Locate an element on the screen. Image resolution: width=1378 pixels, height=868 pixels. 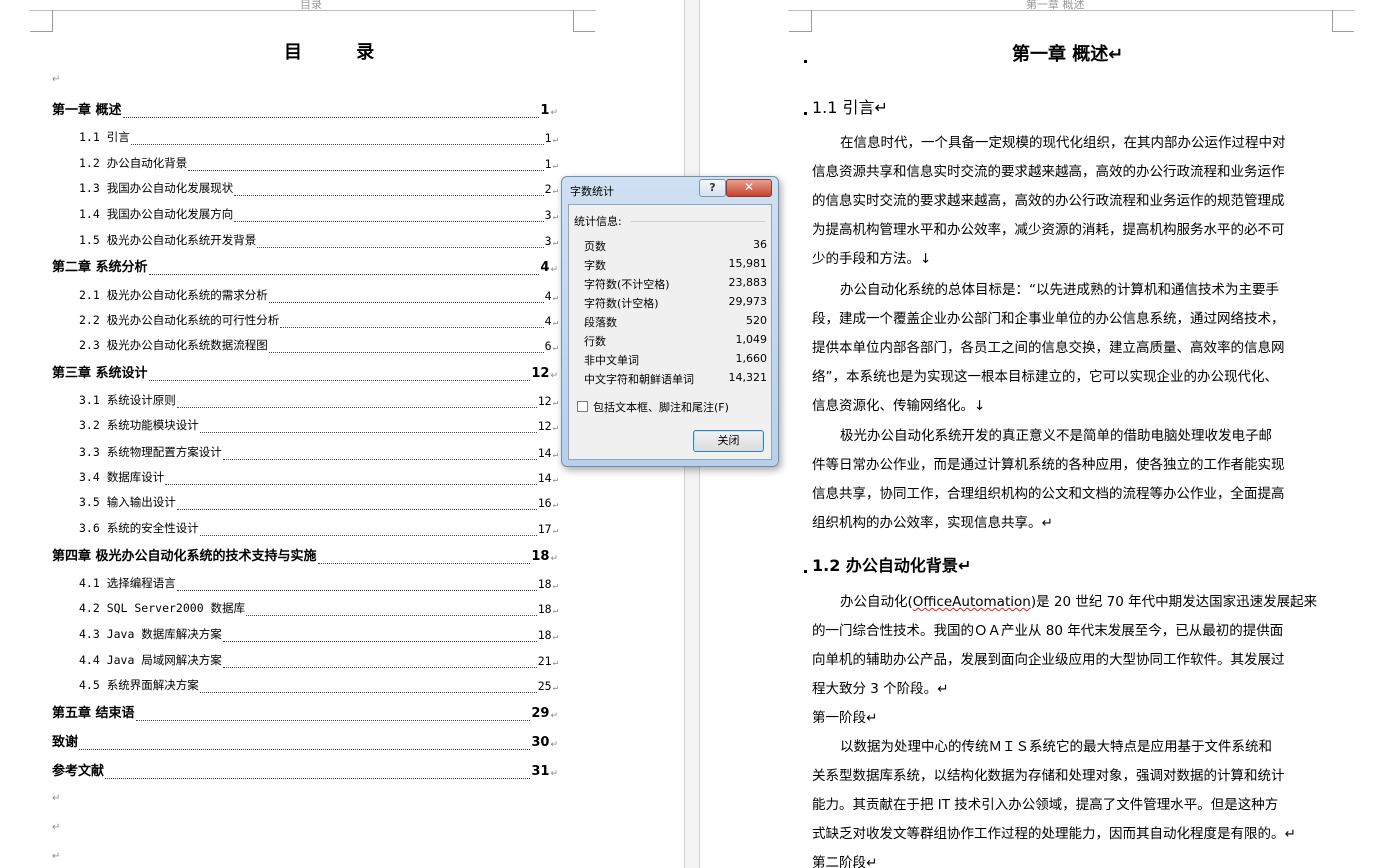
toc-entry-title: 4.1 选择编程语言 is located at coordinates (127, 583).